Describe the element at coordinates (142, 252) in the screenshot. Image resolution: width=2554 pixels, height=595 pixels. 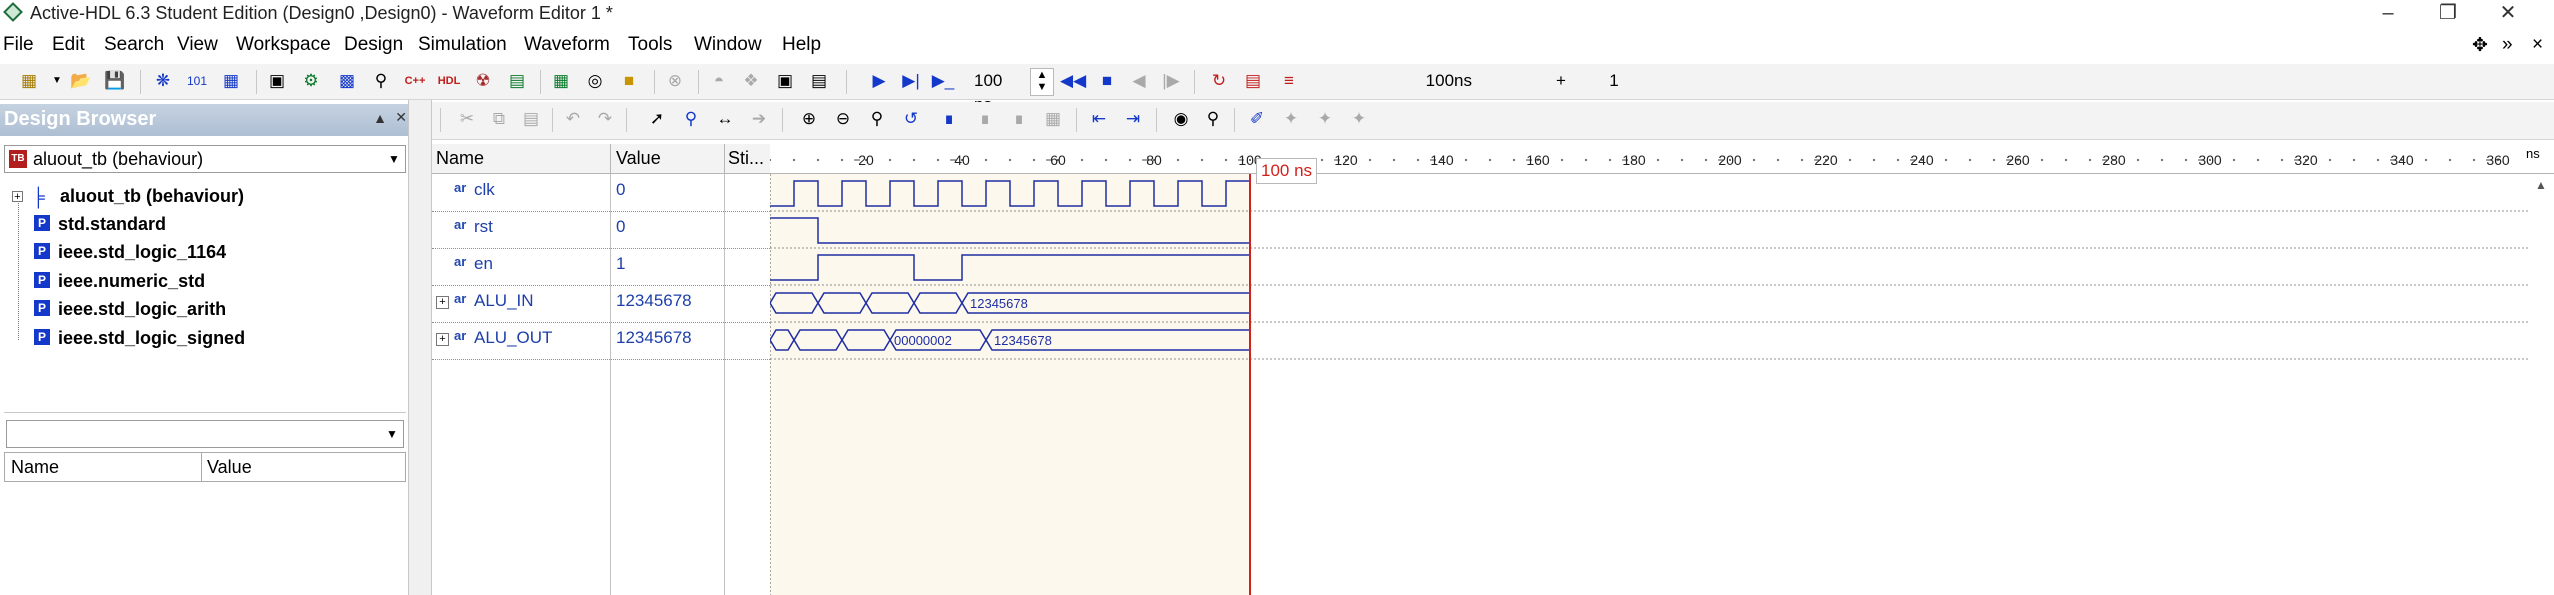
I see `tree-item-ieee-std-logic-1164: ieee.std_logic_1164` at that location.